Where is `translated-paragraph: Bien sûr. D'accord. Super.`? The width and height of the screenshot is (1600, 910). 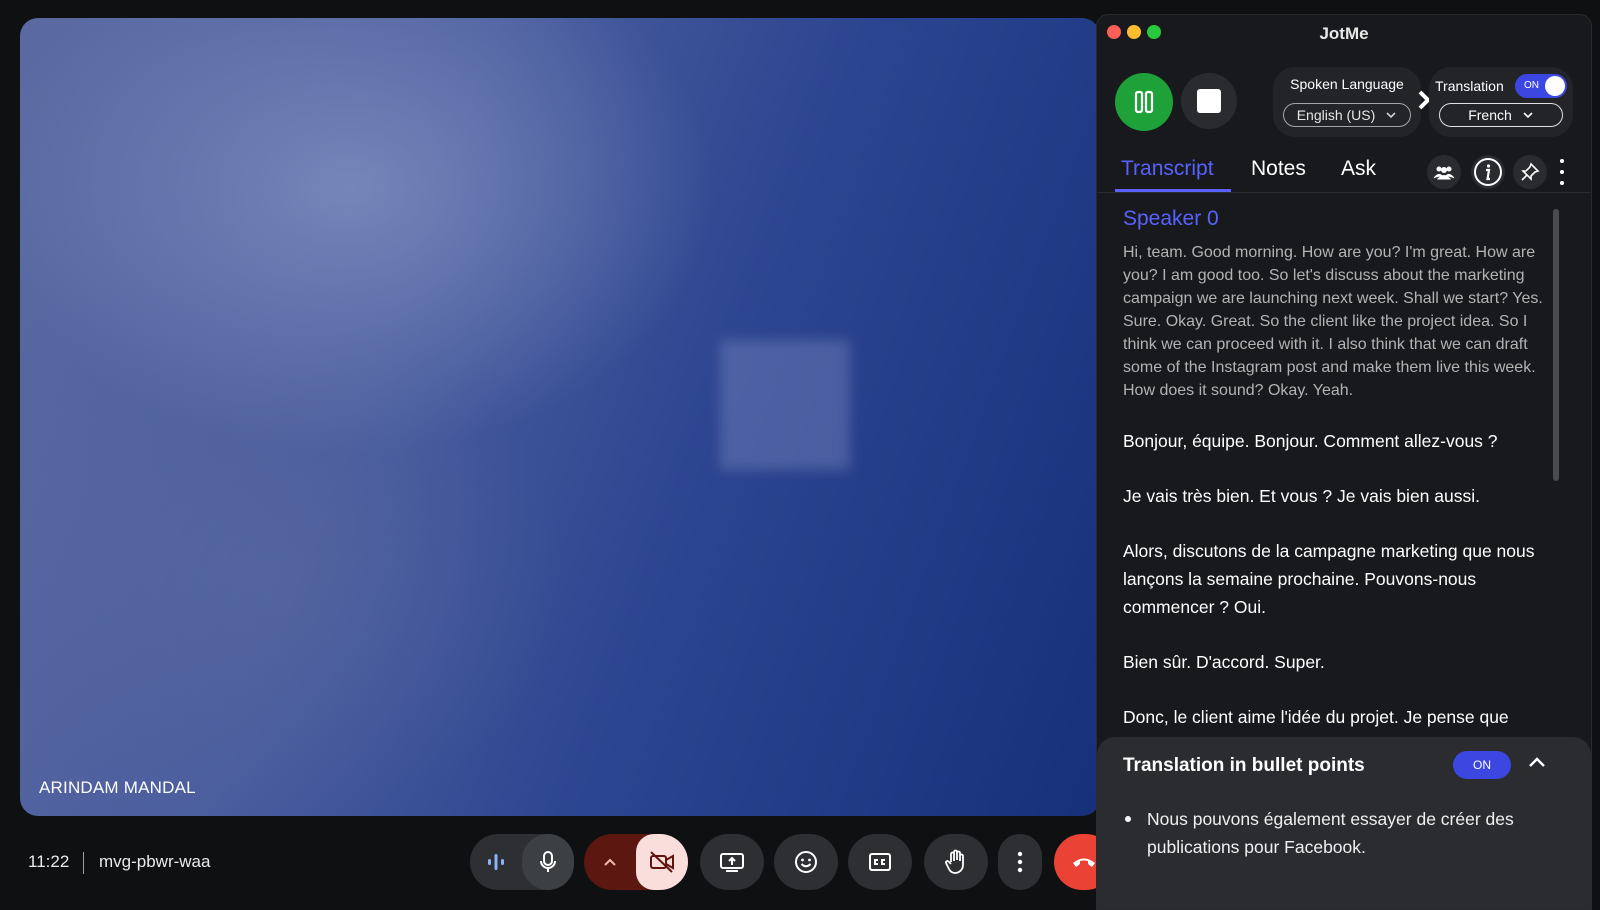 translated-paragraph: Bien sûr. D'accord. Super. is located at coordinates (1224, 662).